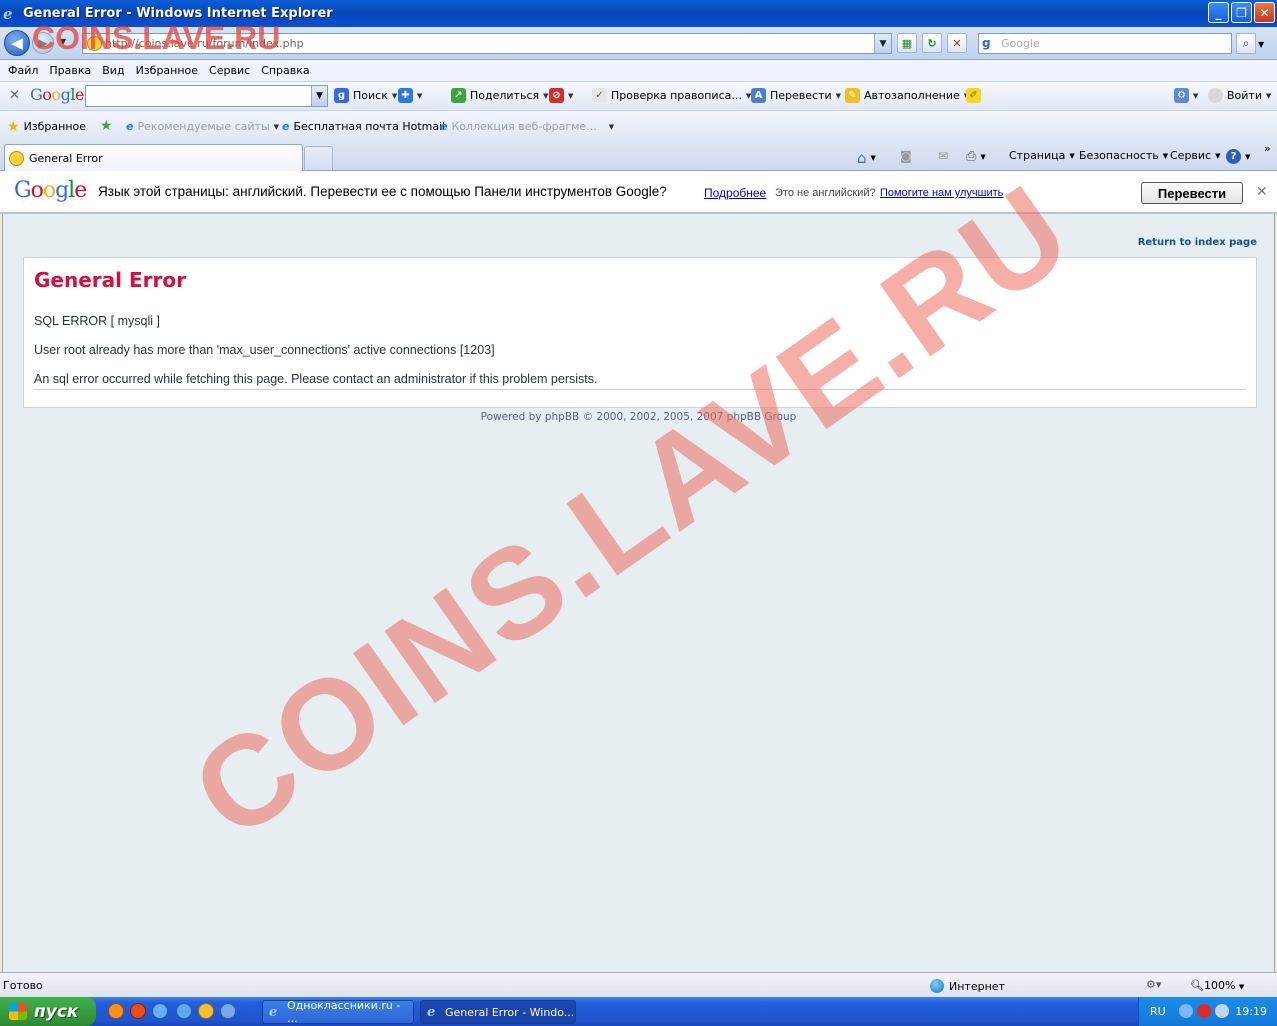 The width and height of the screenshot is (1277, 1026). What do you see at coordinates (1251, 1011) in the screenshot?
I see `clock: 19:19` at bounding box center [1251, 1011].